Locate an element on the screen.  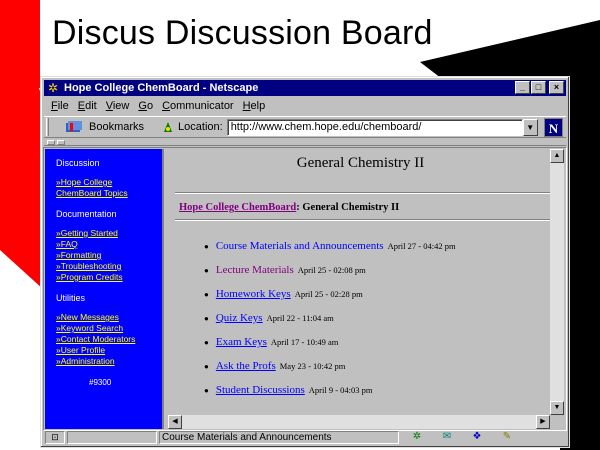
topic-link: Course Materials and Announcements is located at coordinates (300, 246).